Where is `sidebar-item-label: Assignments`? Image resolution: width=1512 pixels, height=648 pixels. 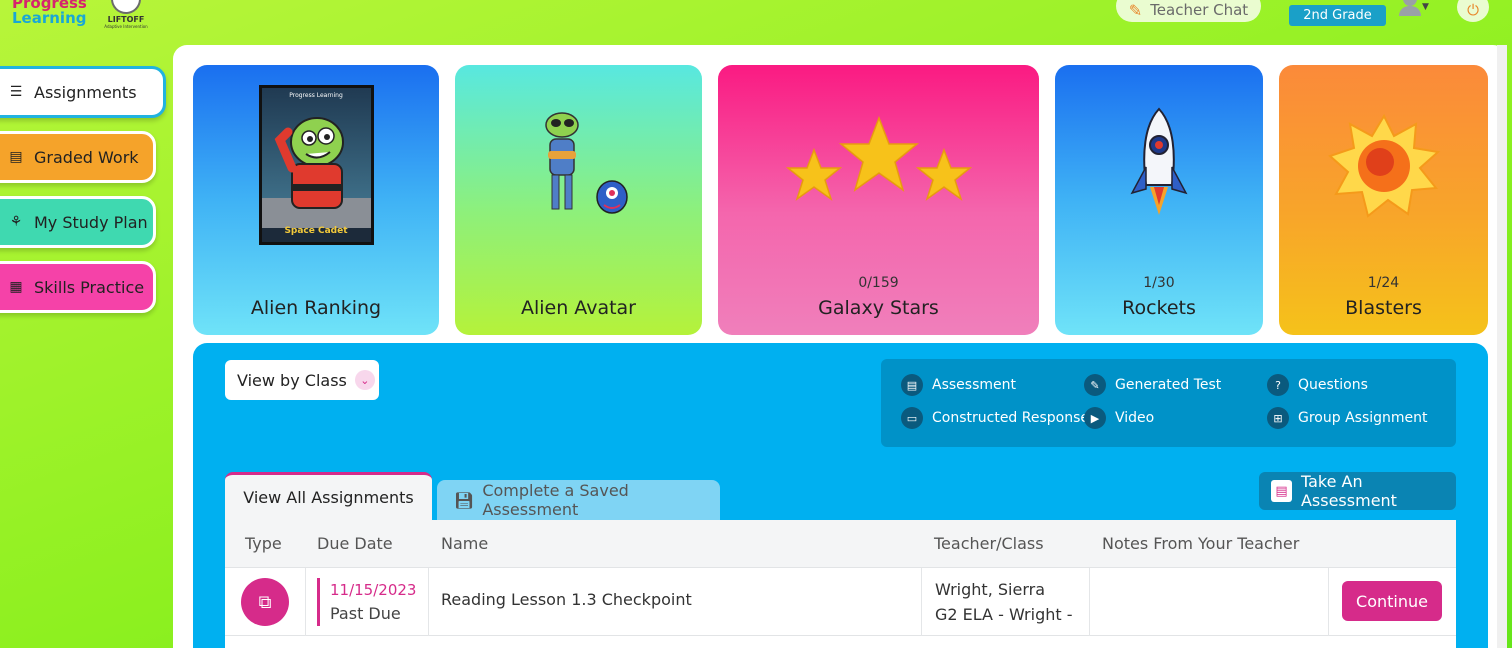
sidebar-item-label: Assignments is located at coordinates (85, 92).